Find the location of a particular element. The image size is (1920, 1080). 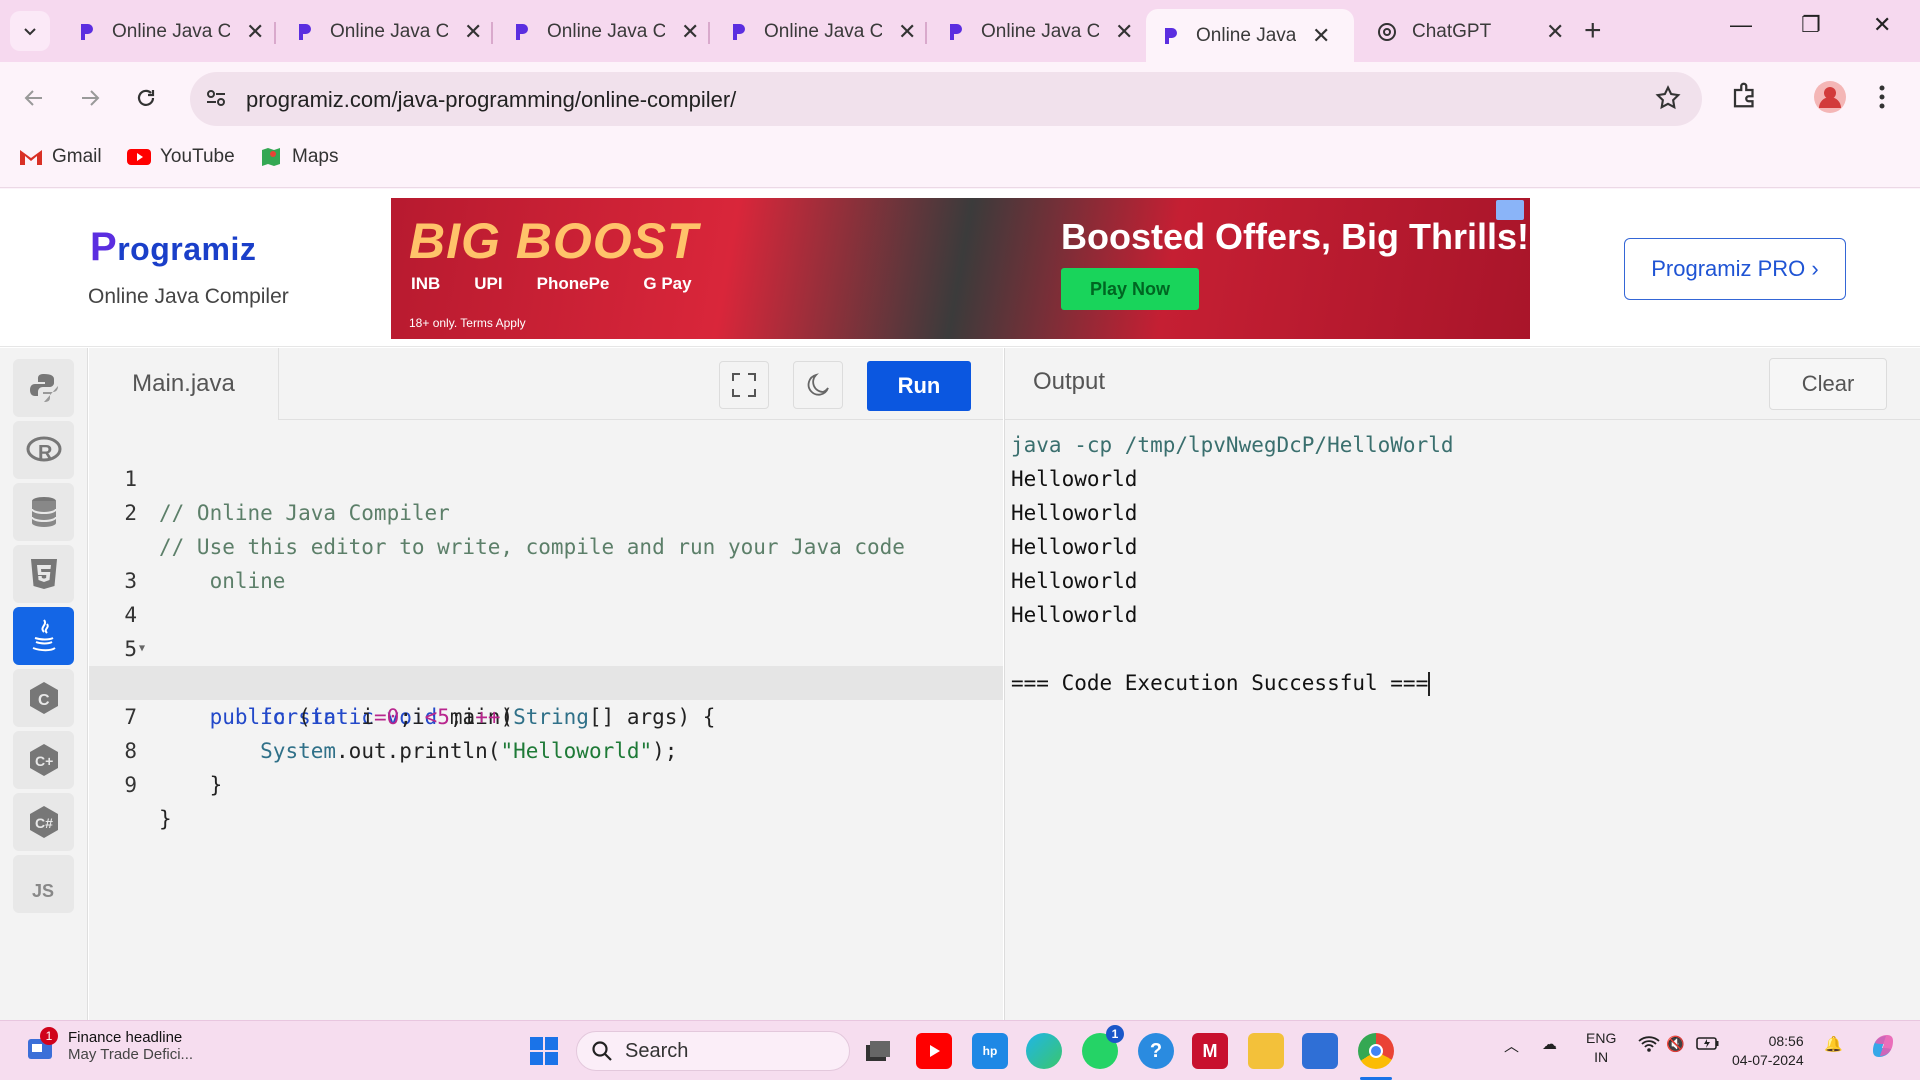

programiz-pro-button: Programiz PRO › is located at coordinates (1735, 269).